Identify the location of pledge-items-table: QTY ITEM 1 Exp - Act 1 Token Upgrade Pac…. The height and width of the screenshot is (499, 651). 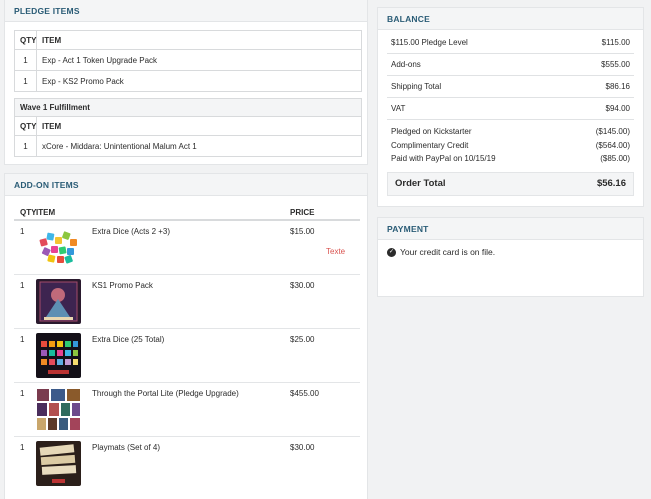
(188, 61).